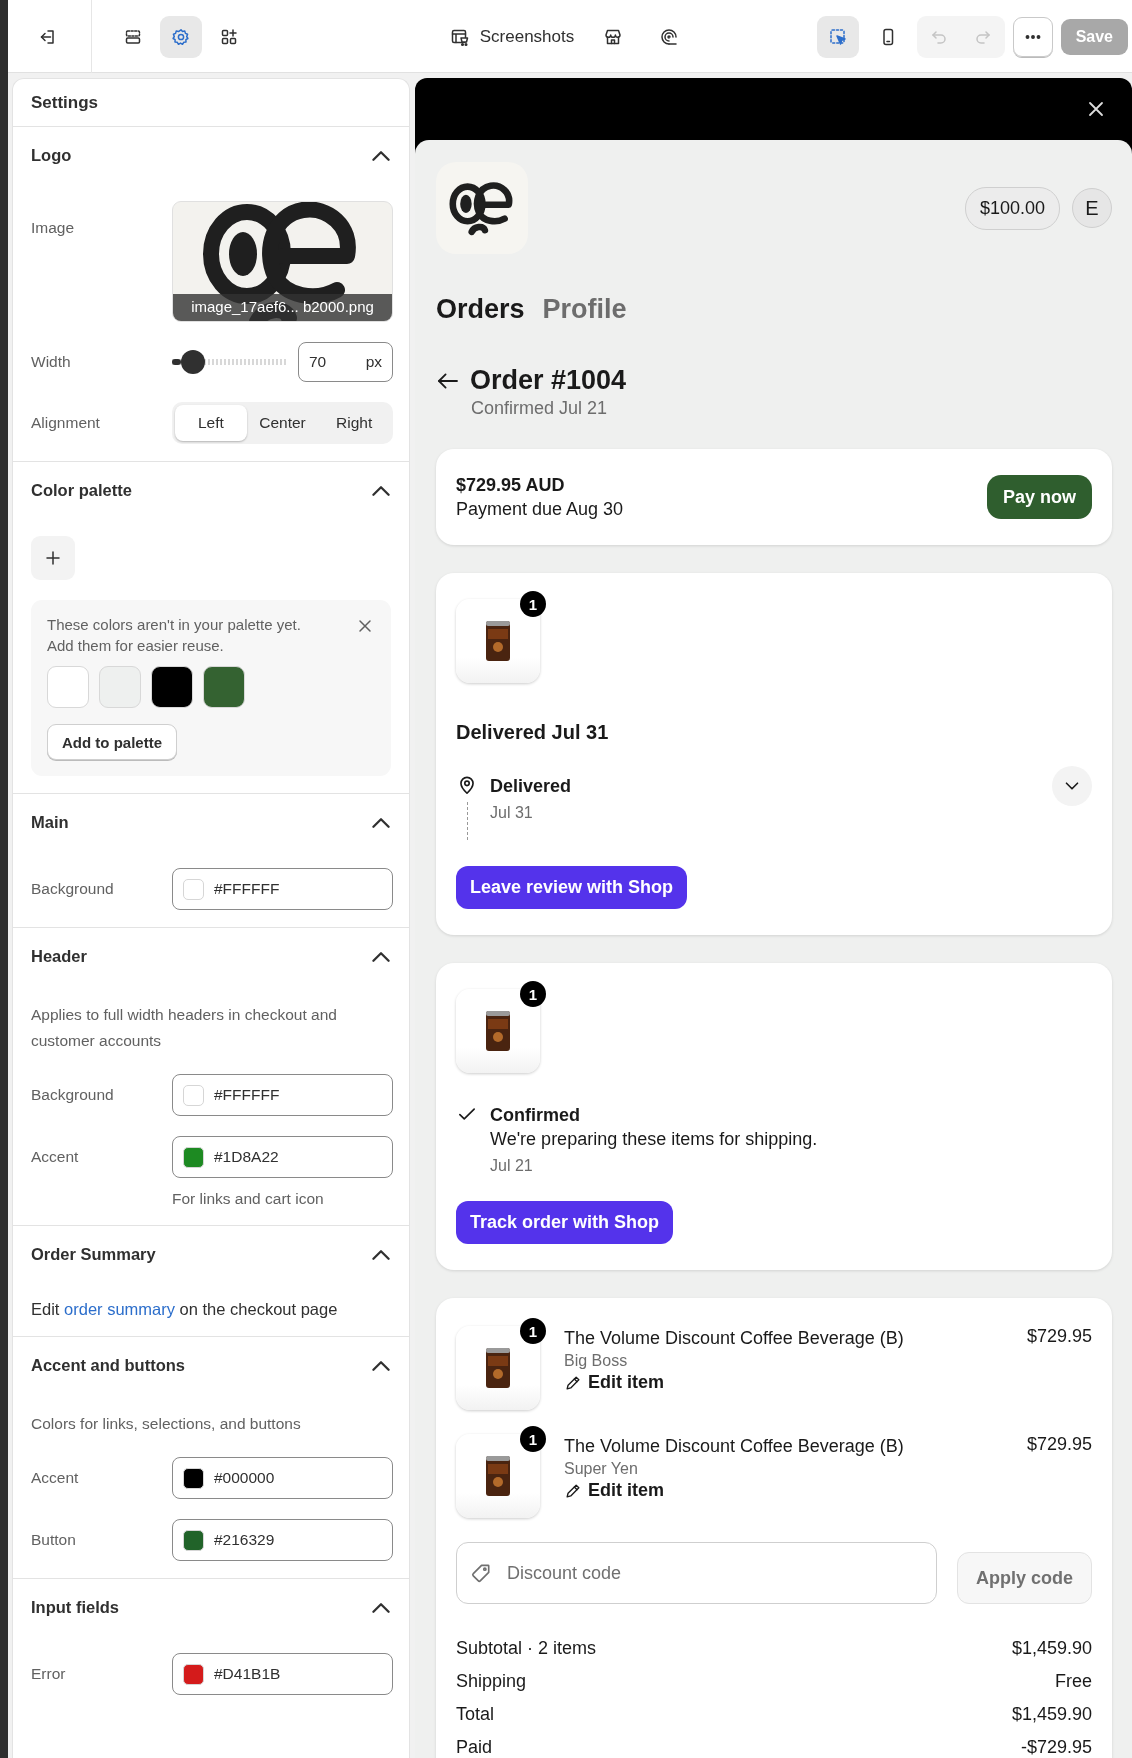 This screenshot has height=1758, width=1132. What do you see at coordinates (166, 1424) in the screenshot?
I see `section-description: Colors for links, selections, and buttons` at bounding box center [166, 1424].